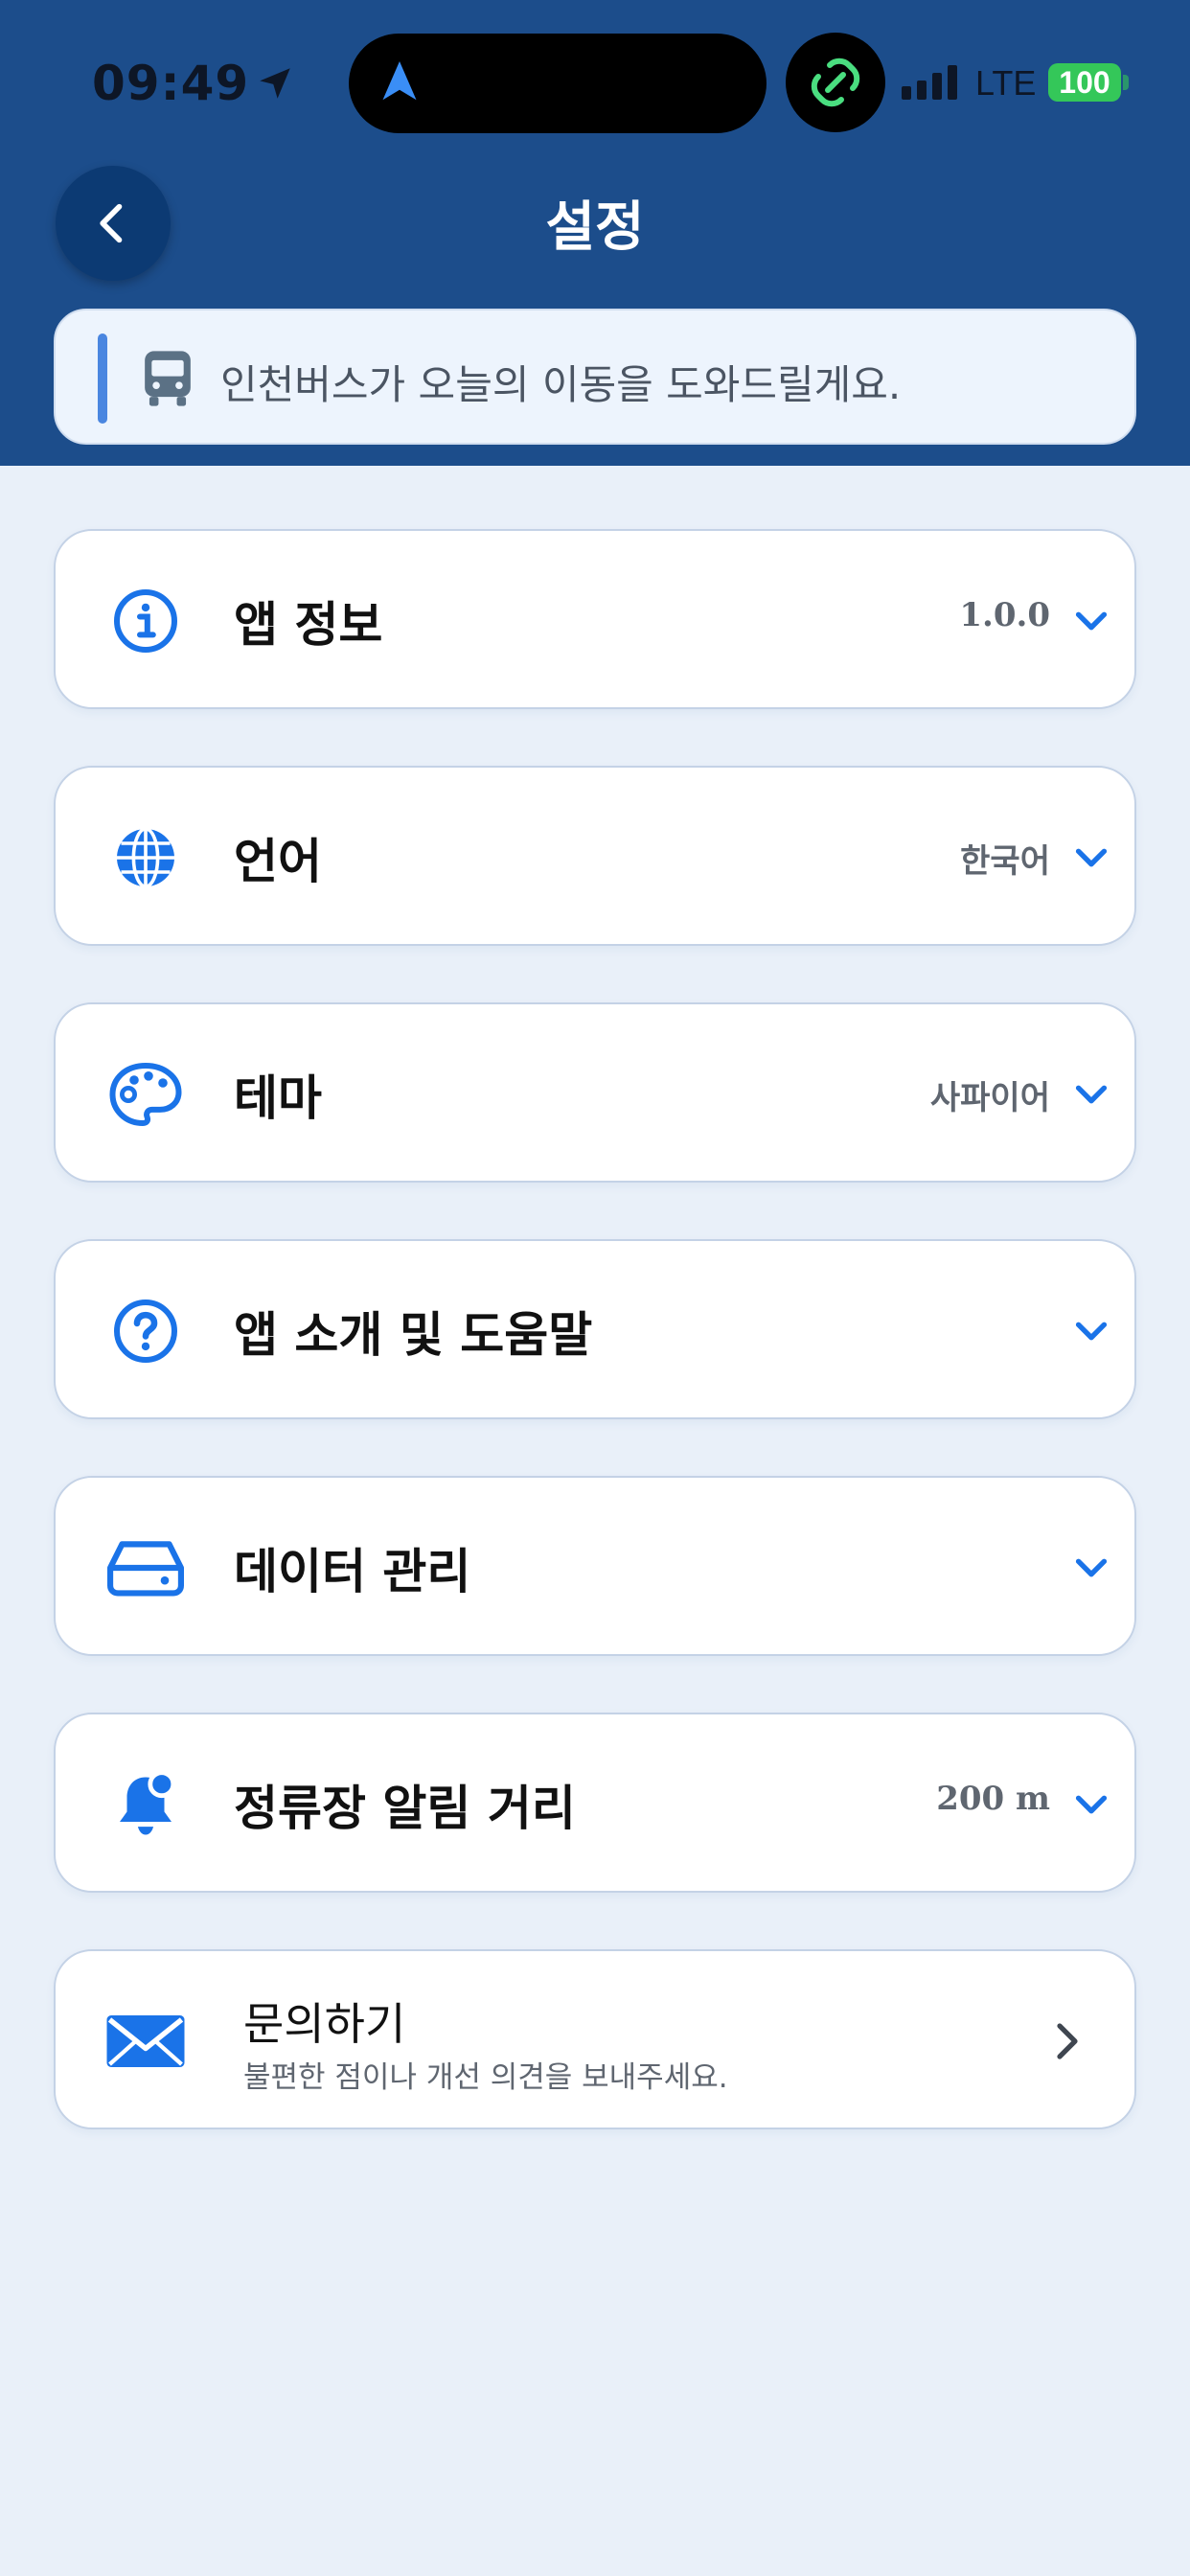 The height and width of the screenshot is (2576, 1190). I want to click on time-label: 09:49, so click(171, 83).